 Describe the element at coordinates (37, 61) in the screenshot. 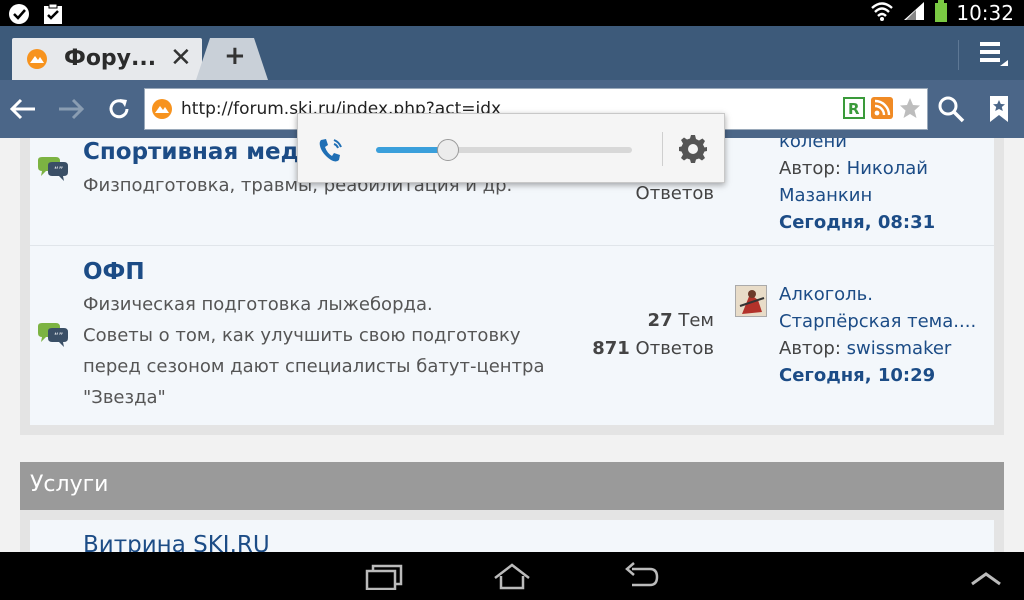

I see `ski-ru-favicon-icon` at that location.